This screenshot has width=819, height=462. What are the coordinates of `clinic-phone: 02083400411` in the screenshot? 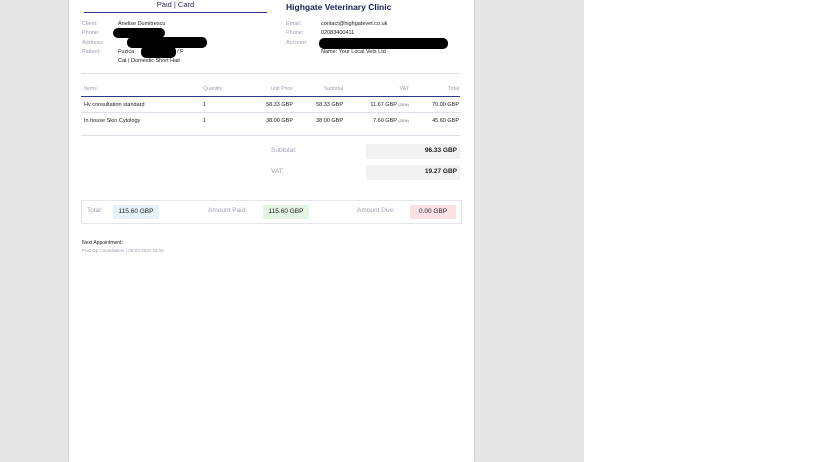 It's located at (338, 33).